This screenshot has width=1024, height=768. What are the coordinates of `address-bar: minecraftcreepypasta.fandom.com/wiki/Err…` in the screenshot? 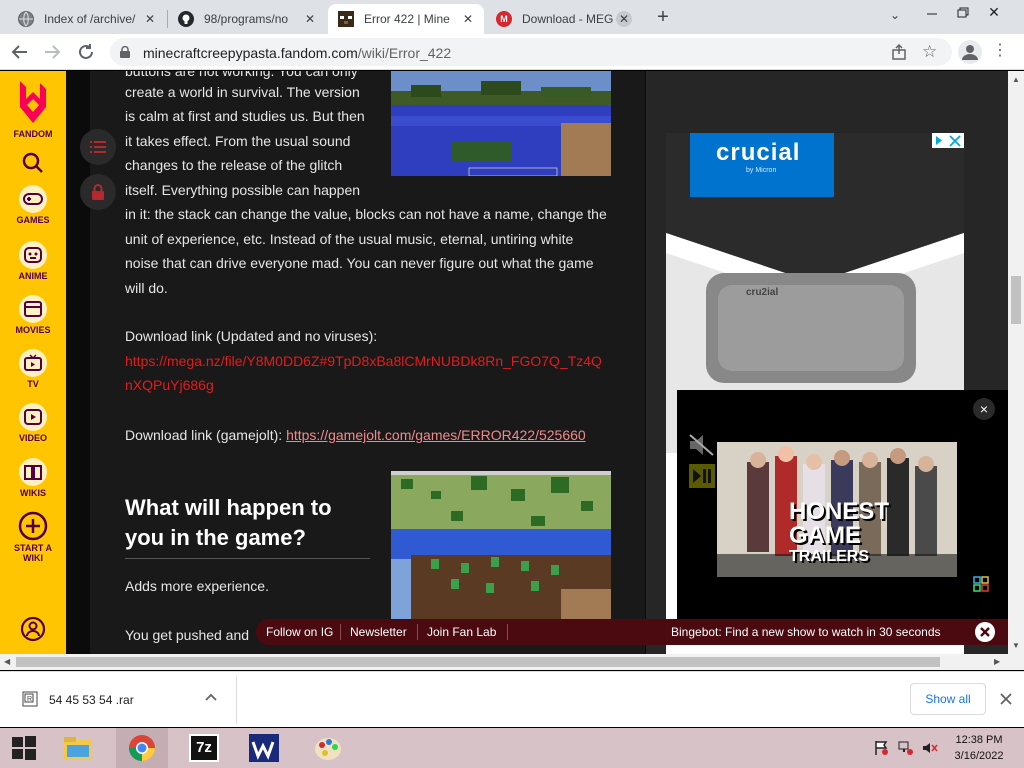 It's located at (531, 52).